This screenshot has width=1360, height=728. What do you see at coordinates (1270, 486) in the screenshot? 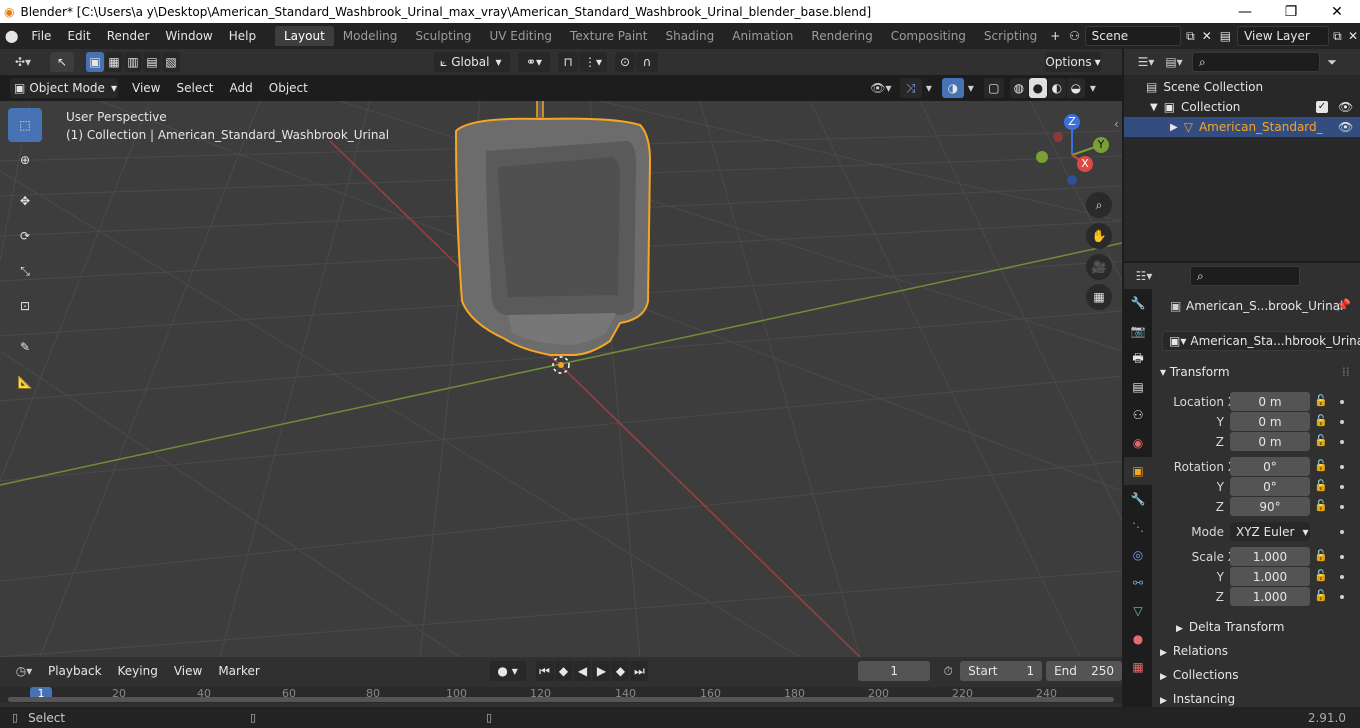
I see `rotation-y-field: 0°` at bounding box center [1270, 486].